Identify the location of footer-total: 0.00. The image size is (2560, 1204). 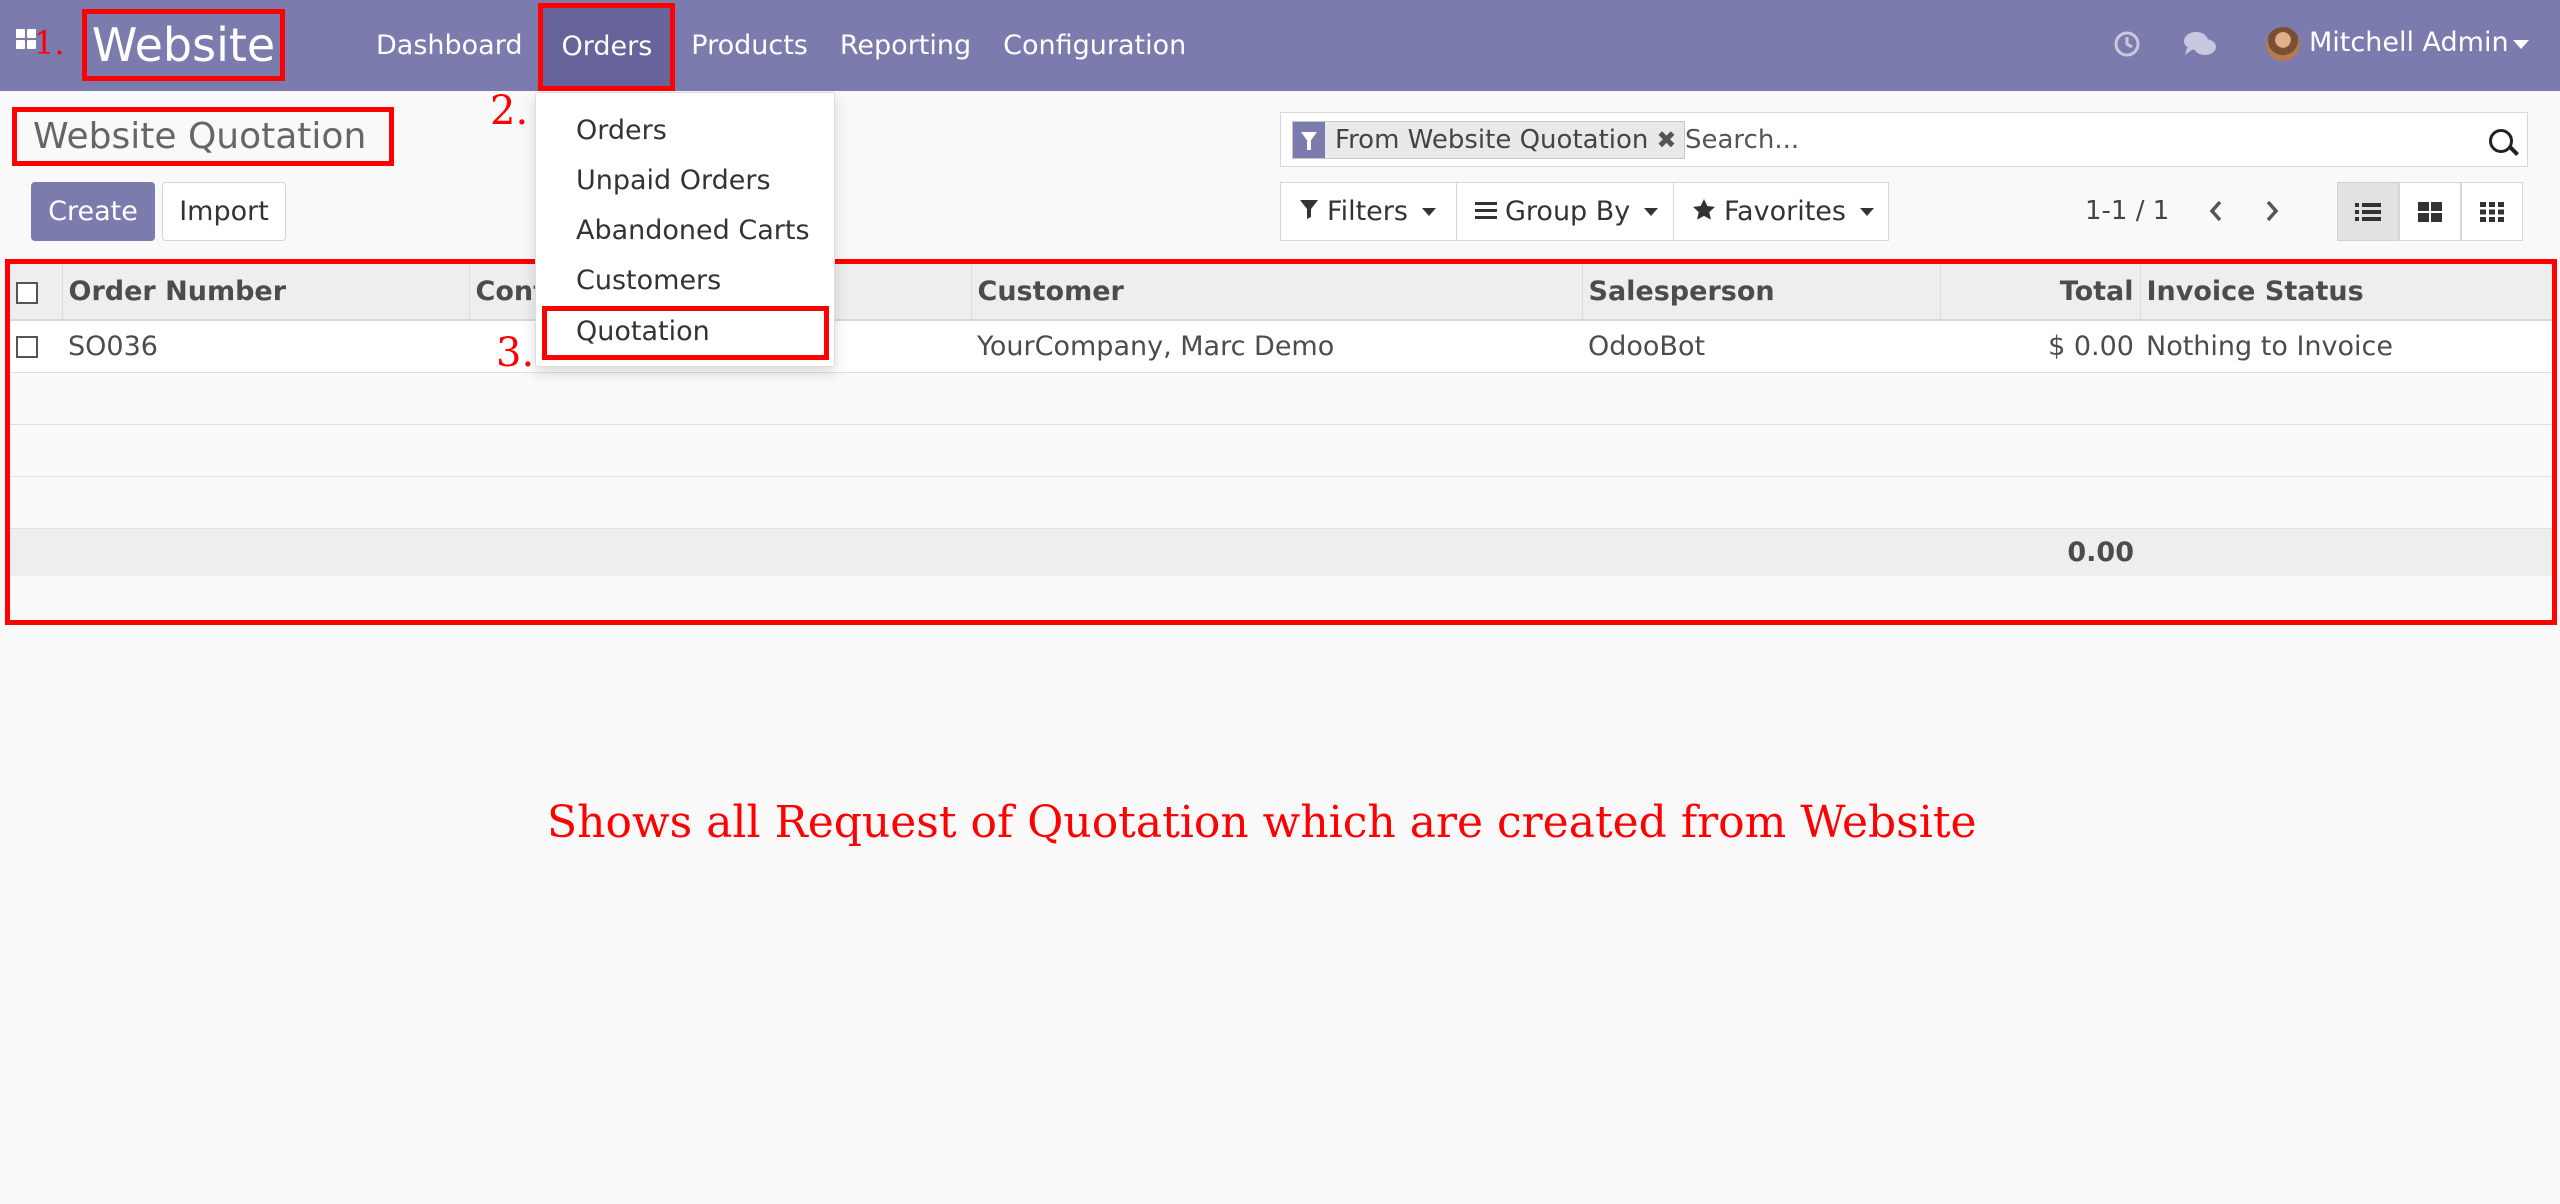
(2040, 552).